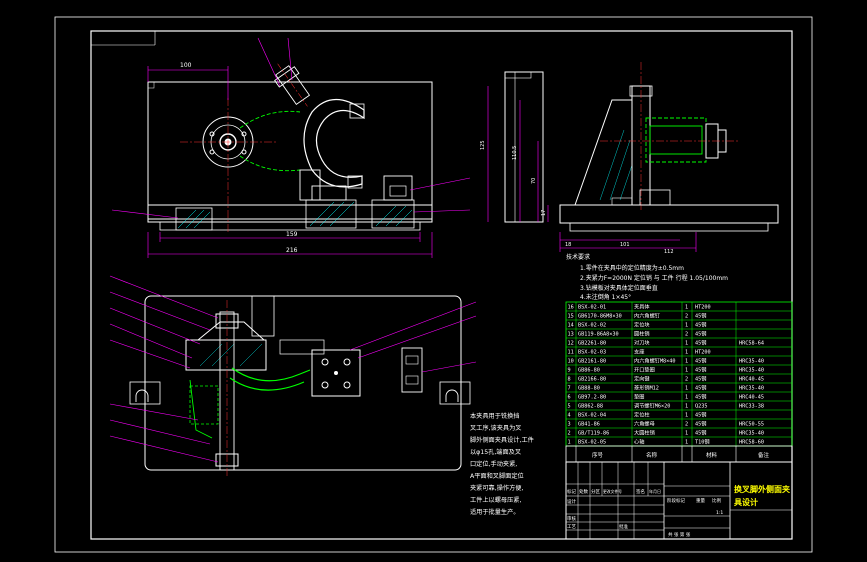 The image size is (867, 562). What do you see at coordinates (589, 425) in the screenshot?
I see `bom-cell-code: GB41-86` at bounding box center [589, 425].